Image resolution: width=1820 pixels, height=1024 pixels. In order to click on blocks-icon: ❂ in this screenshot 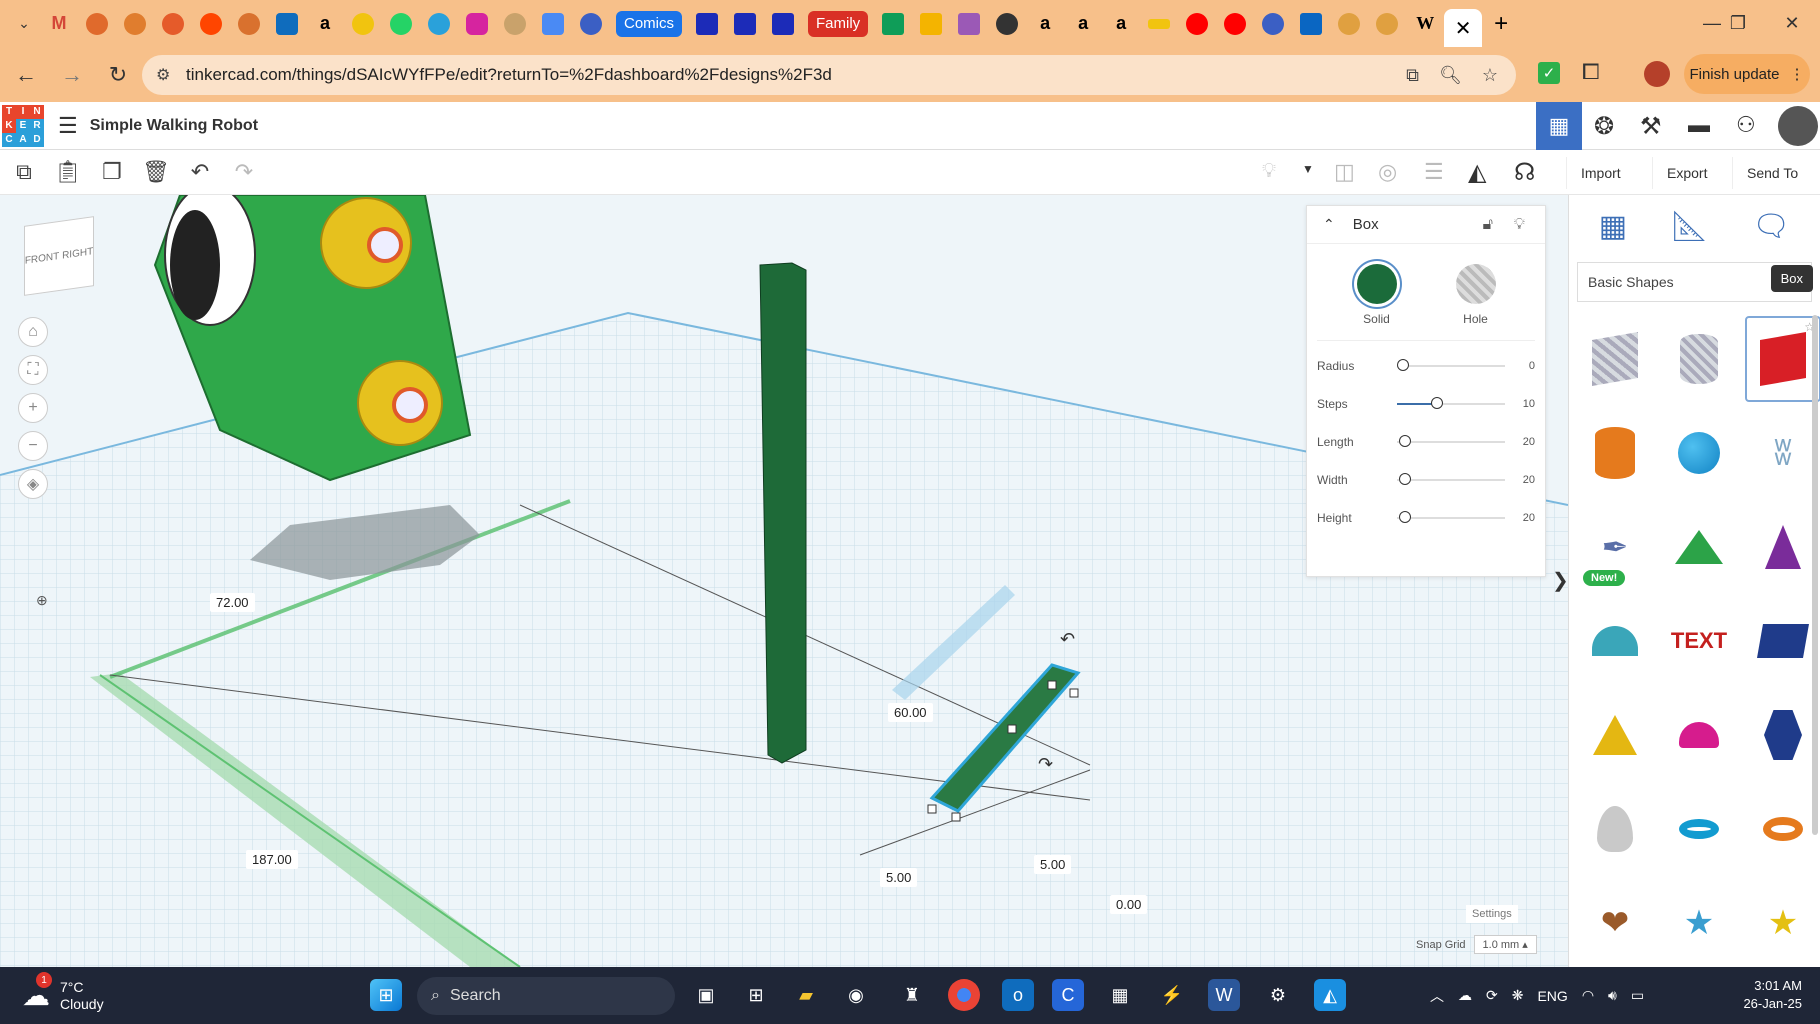, I will do `click(1604, 126)`.